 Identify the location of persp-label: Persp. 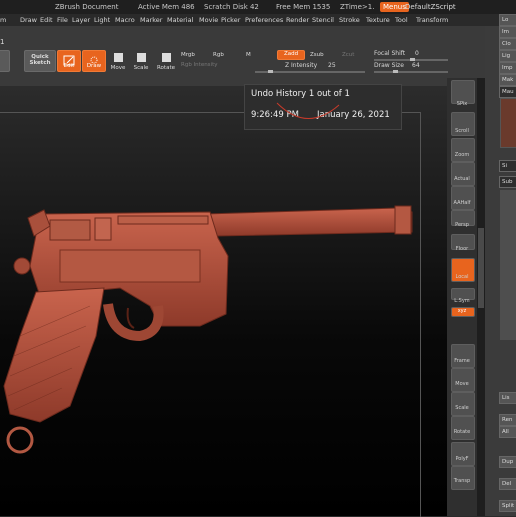
(462, 225).